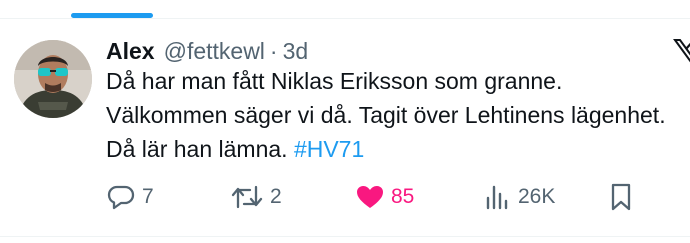  What do you see at coordinates (345, 18) in the screenshot?
I see `top-divider` at bounding box center [345, 18].